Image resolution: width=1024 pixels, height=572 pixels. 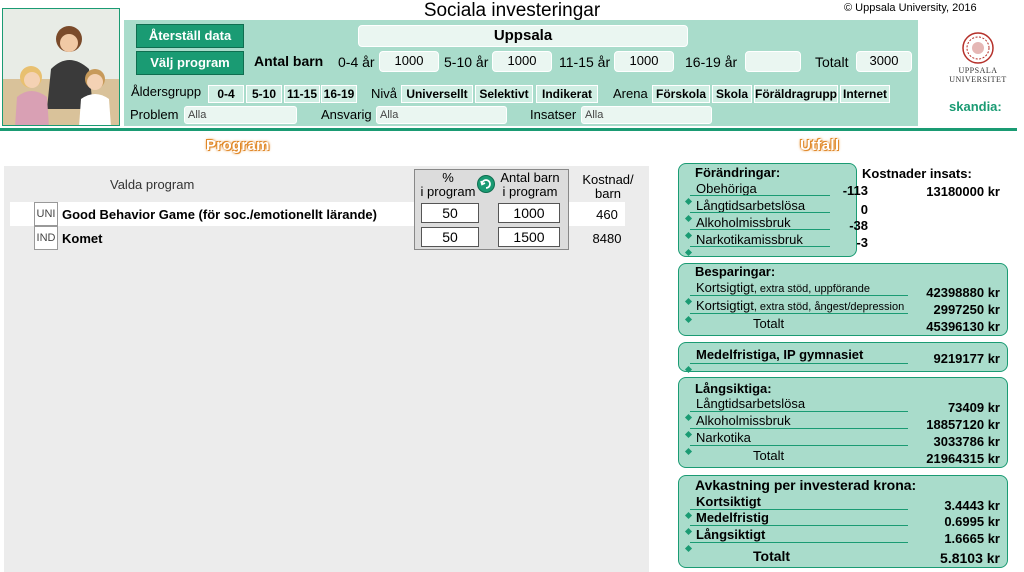 I want to click on return-value: 0.6995 kr, so click(x=972, y=521).